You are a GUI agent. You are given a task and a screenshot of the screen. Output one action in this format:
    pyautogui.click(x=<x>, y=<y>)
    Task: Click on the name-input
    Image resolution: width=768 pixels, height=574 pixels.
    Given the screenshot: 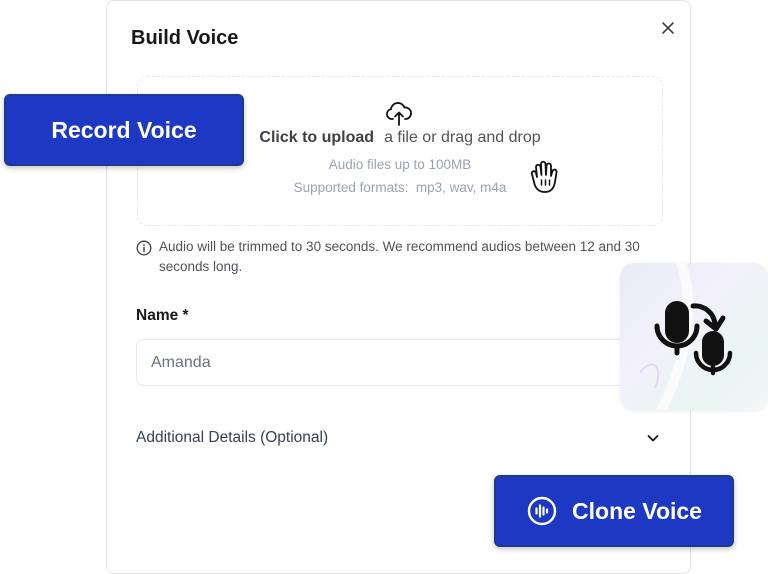 What is the action you would take?
    pyautogui.click(x=399, y=362)
    